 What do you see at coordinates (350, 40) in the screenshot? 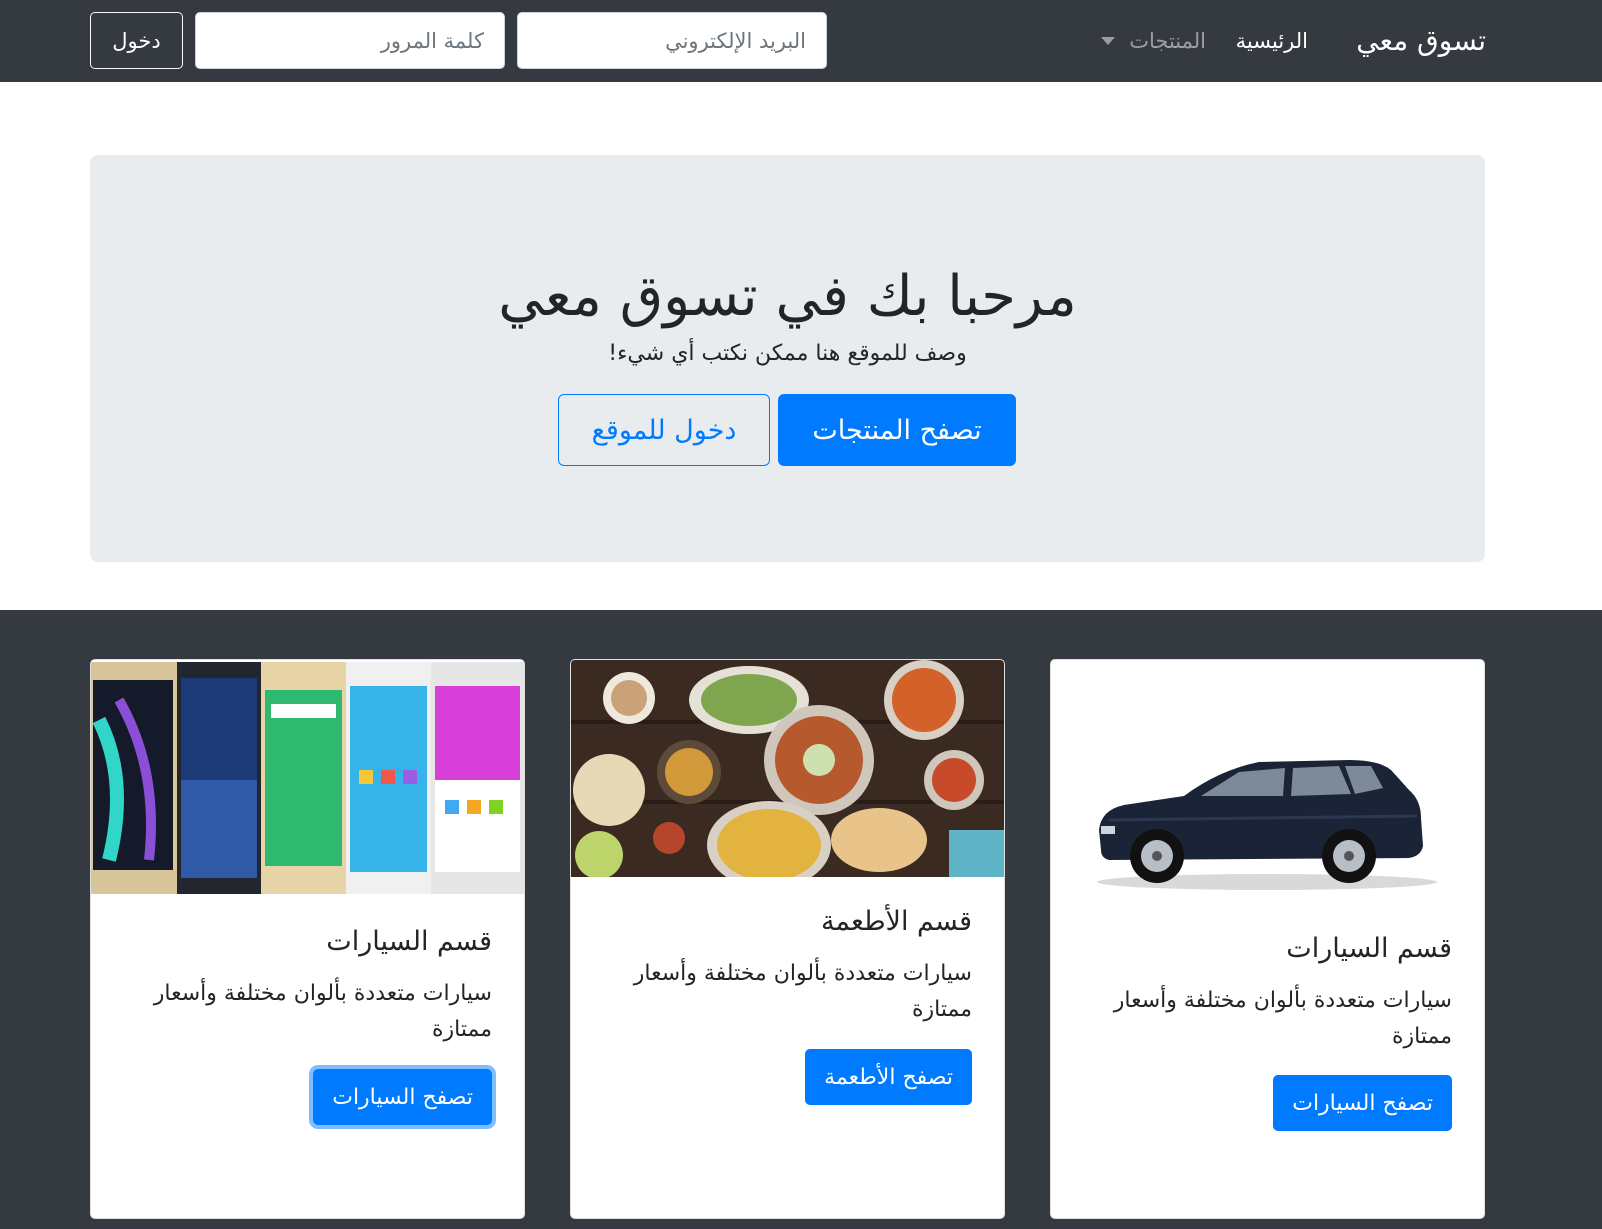
I see `password-input` at bounding box center [350, 40].